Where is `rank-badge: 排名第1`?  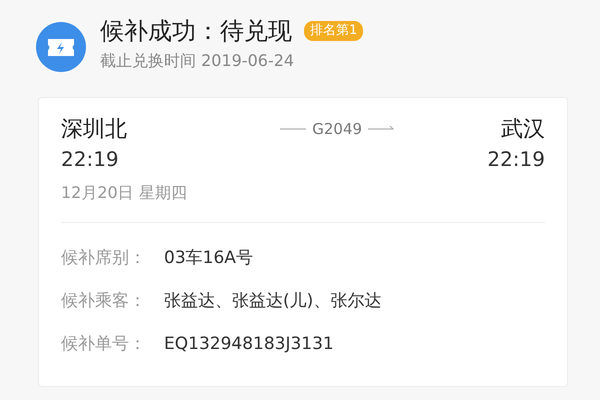 rank-badge: 排名第1 is located at coordinates (334, 31).